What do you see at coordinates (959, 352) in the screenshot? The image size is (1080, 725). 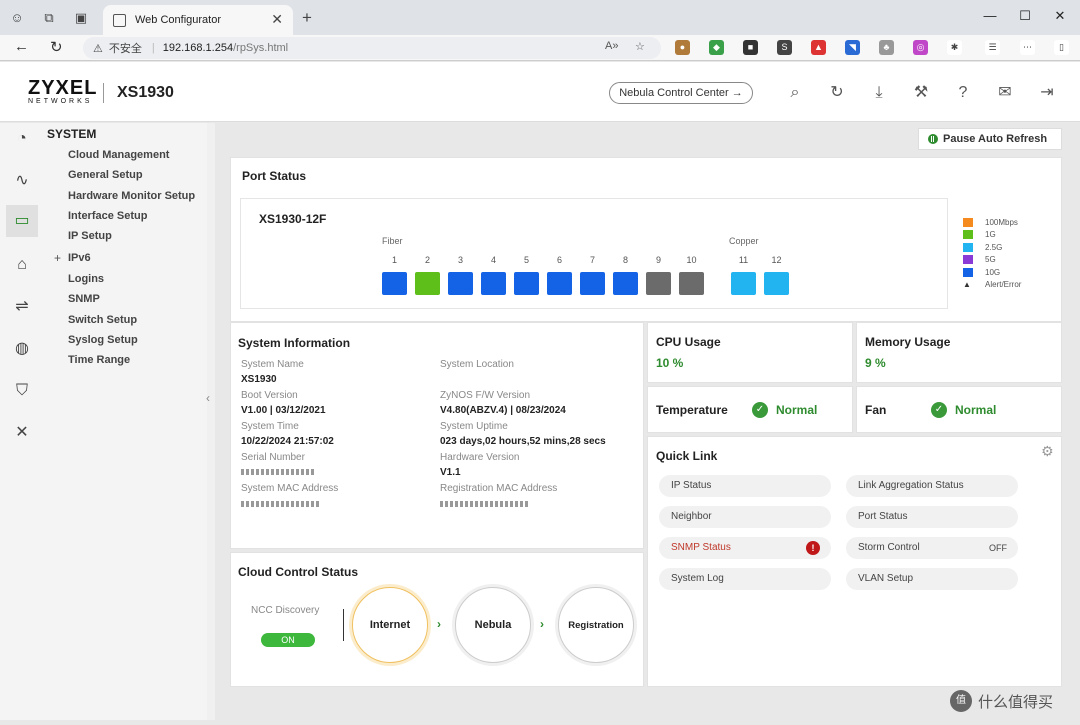 I see `memory-usage-card: Memory Usage 9 %` at bounding box center [959, 352].